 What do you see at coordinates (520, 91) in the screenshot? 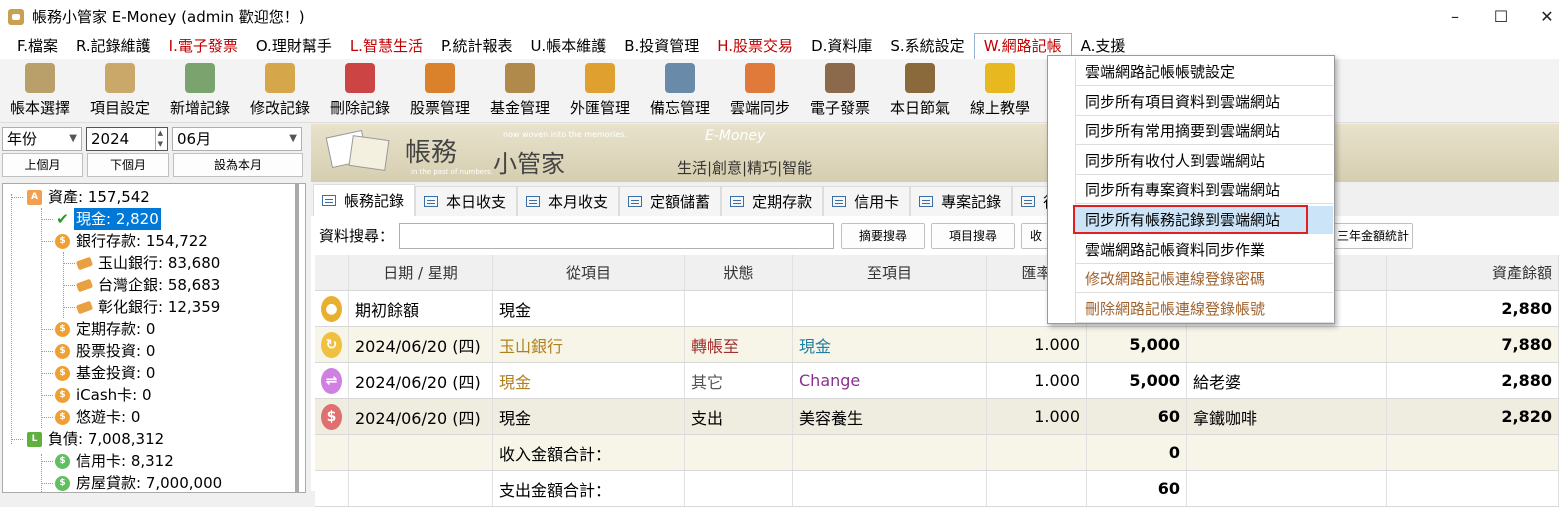
I see `toolbar-button-6: 基金管理` at bounding box center [520, 91].